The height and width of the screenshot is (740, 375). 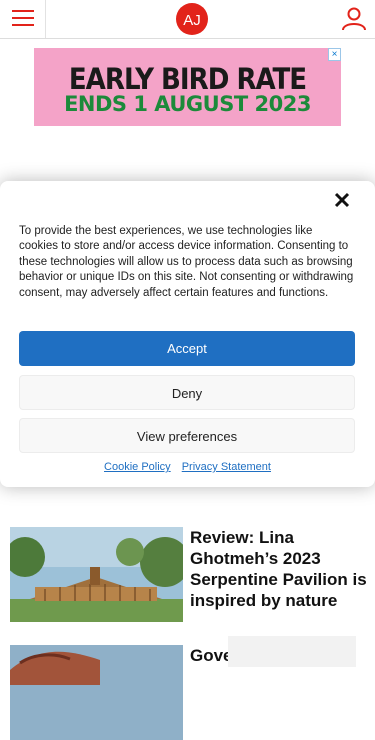 What do you see at coordinates (23, 11) in the screenshot?
I see `menu-bar-top` at bounding box center [23, 11].